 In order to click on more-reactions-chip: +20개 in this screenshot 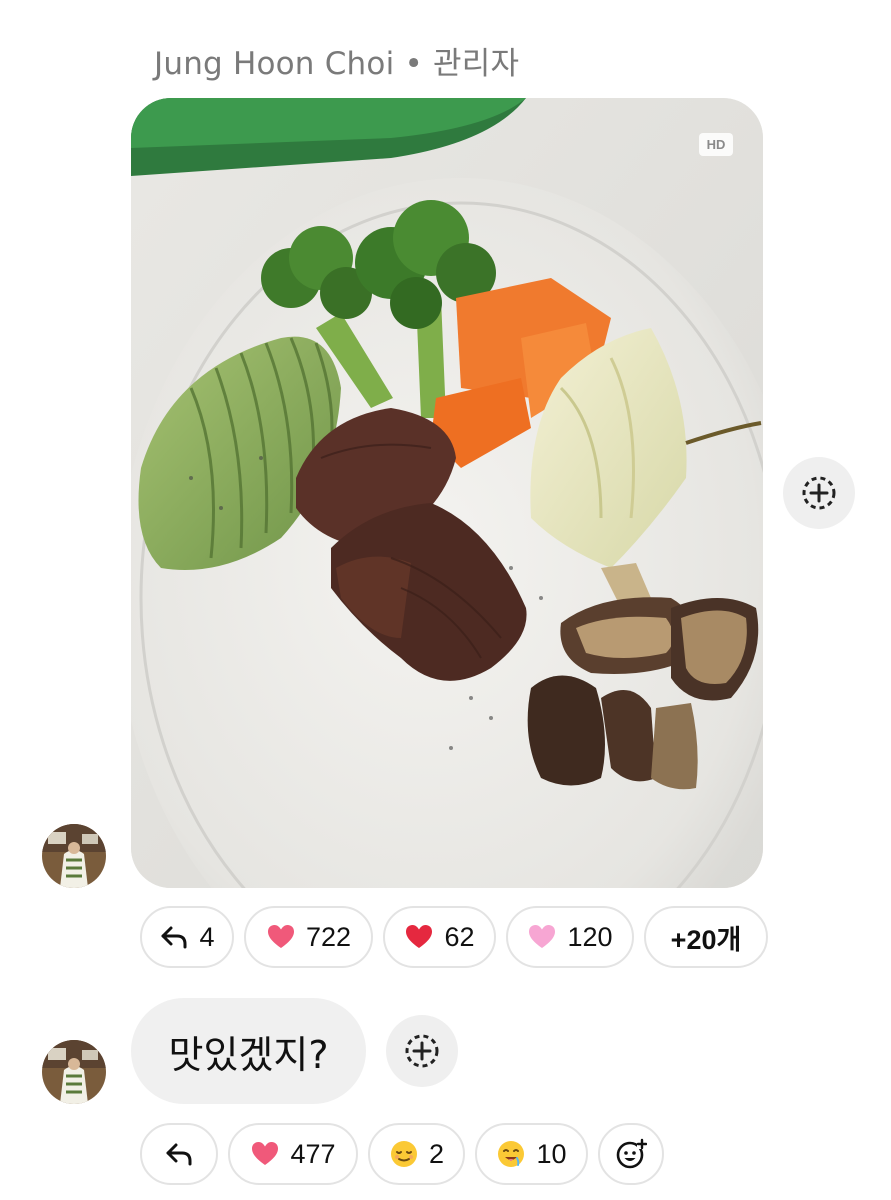, I will do `click(706, 937)`.